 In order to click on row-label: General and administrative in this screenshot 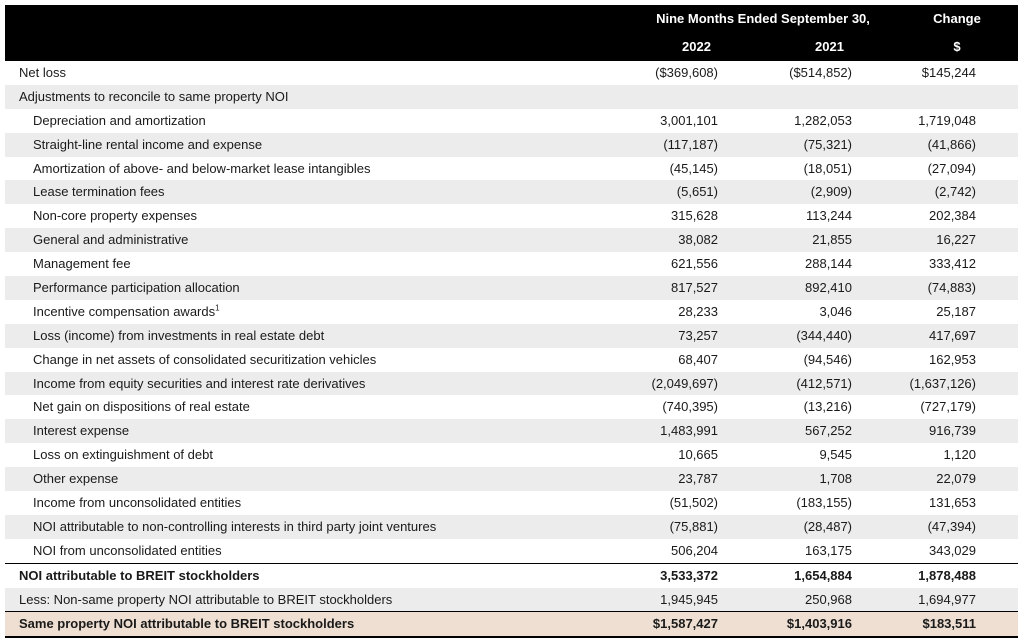, I will do `click(110, 240)`.